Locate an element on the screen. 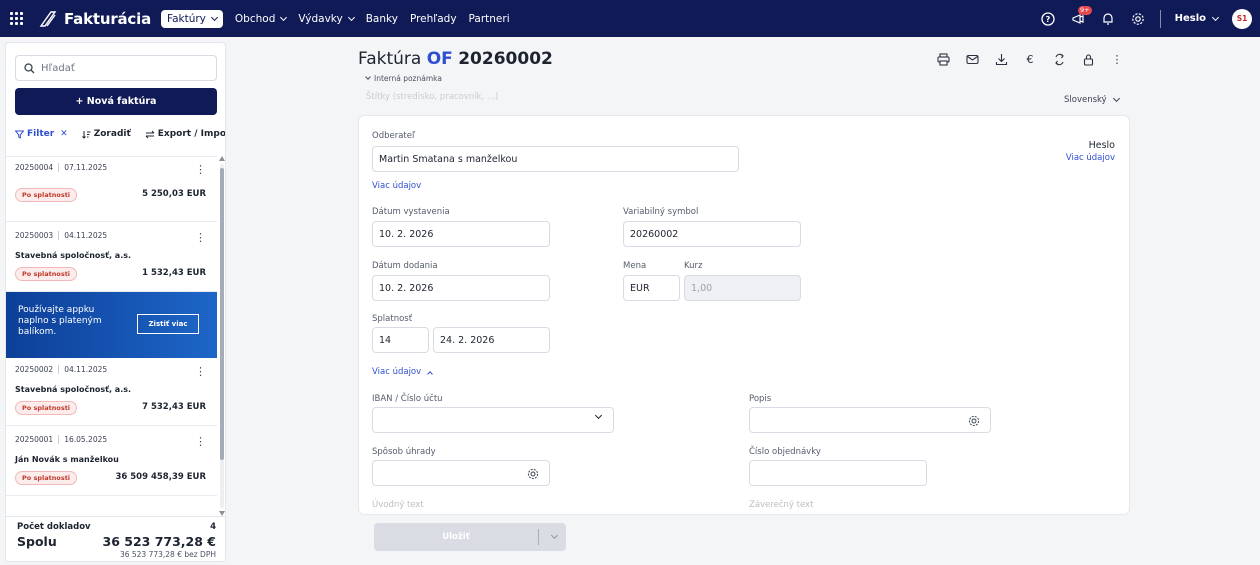 The image size is (1260, 565). download-icon is located at coordinates (1001, 59).